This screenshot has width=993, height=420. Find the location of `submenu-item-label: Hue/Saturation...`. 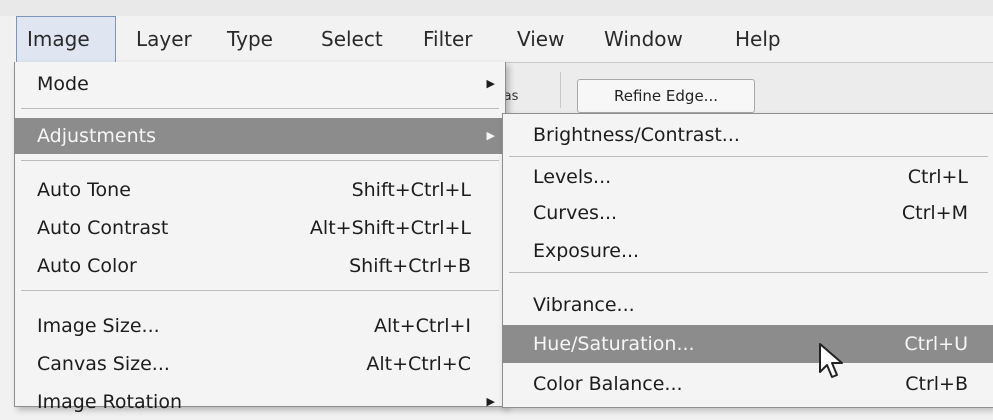

submenu-item-label: Hue/Saturation... is located at coordinates (614, 344).